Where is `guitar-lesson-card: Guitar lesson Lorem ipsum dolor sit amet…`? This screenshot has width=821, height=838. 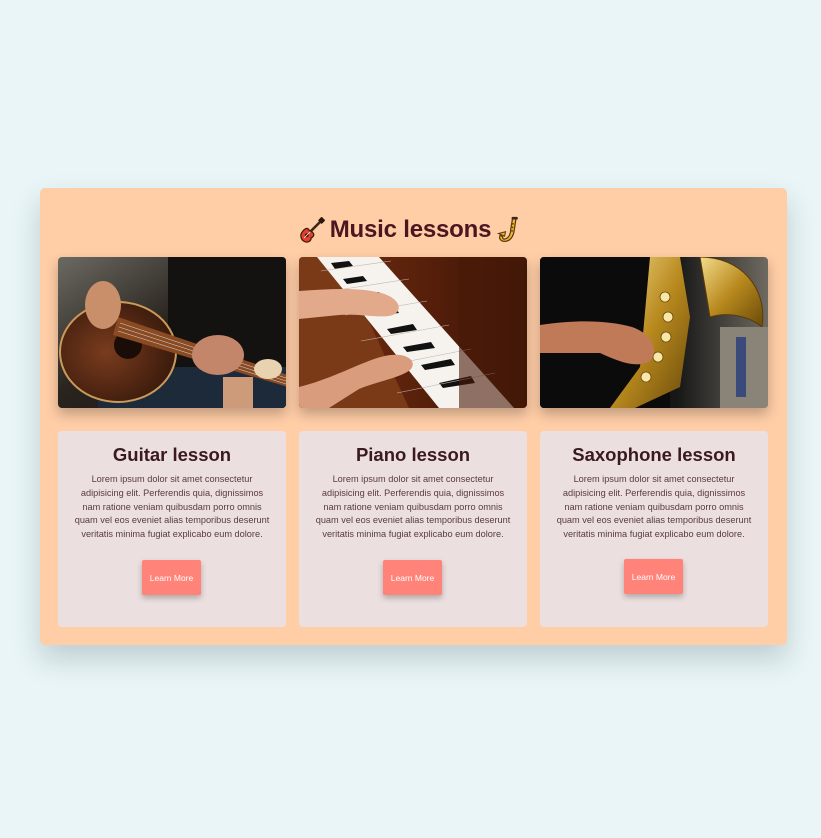 guitar-lesson-card: Guitar lesson Lorem ipsum dolor sit amet… is located at coordinates (172, 529).